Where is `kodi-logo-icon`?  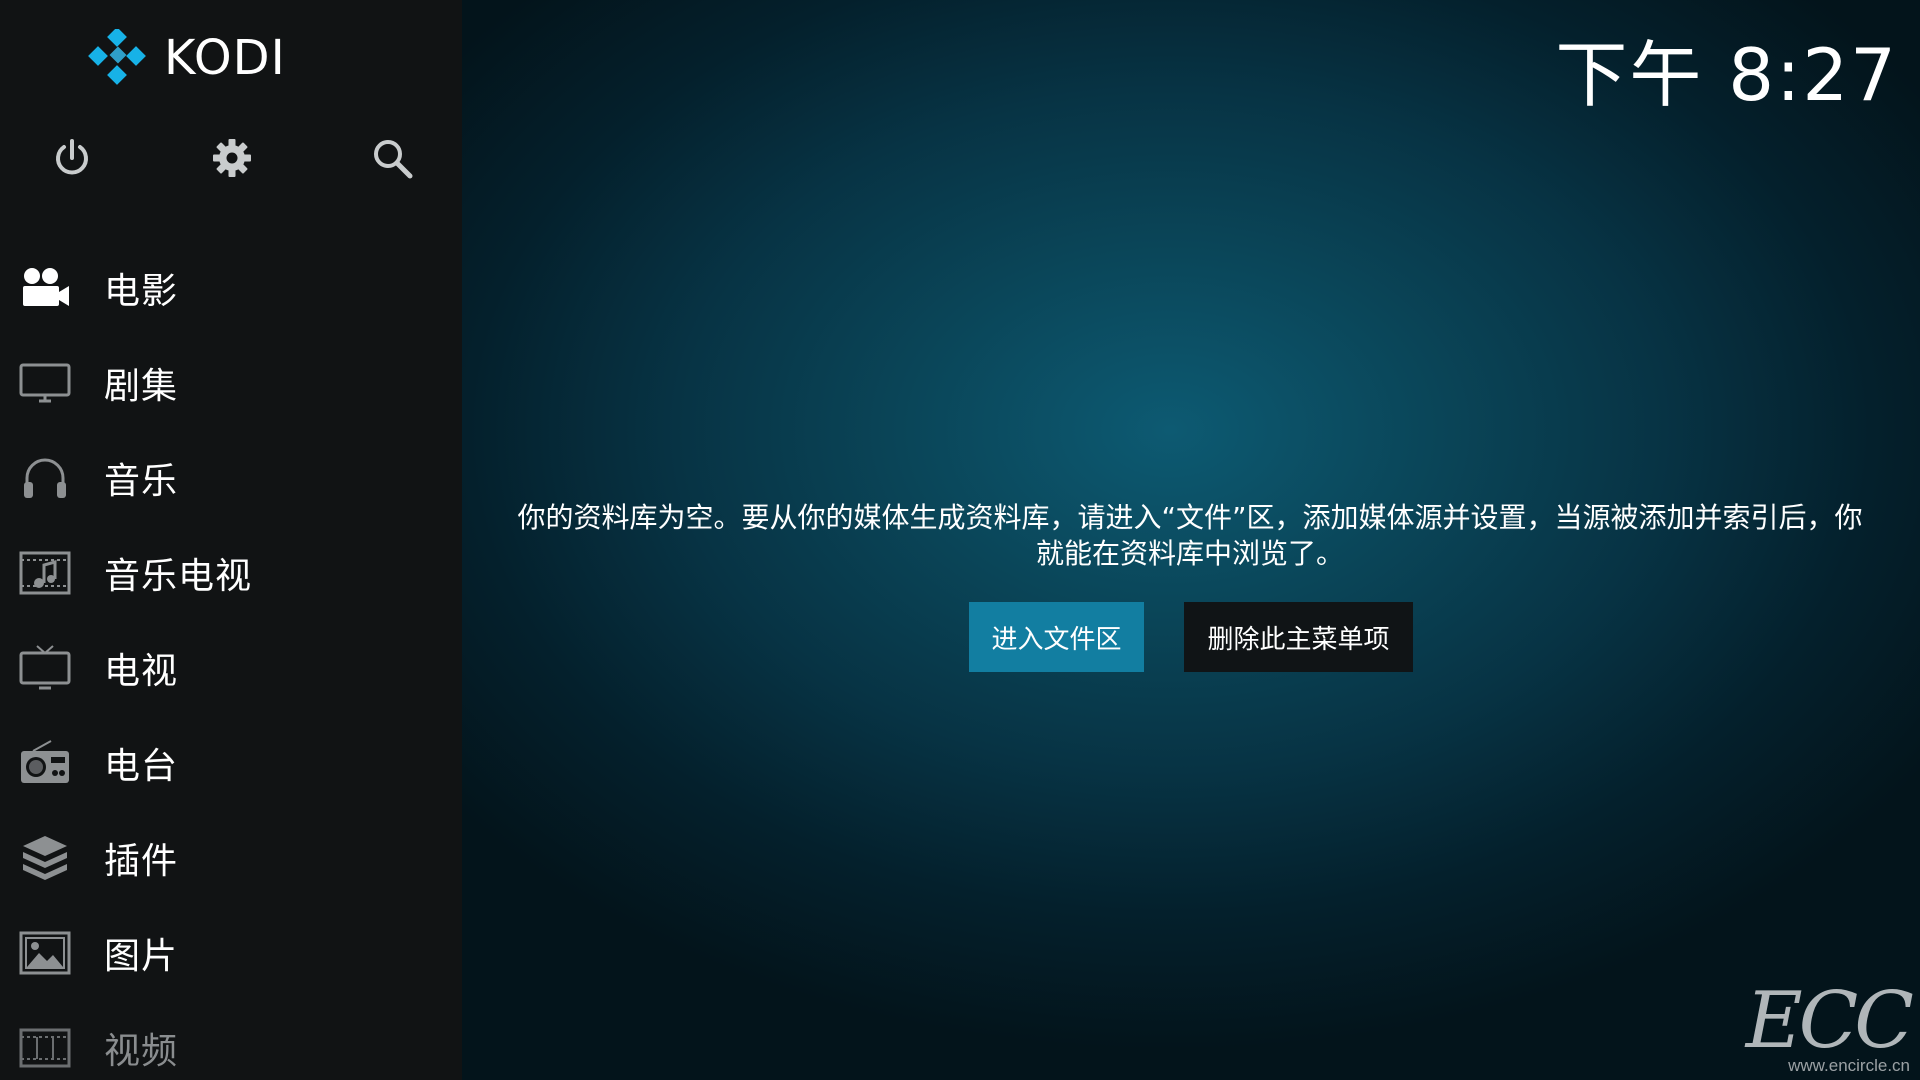 kodi-logo-icon is located at coordinates (117, 57).